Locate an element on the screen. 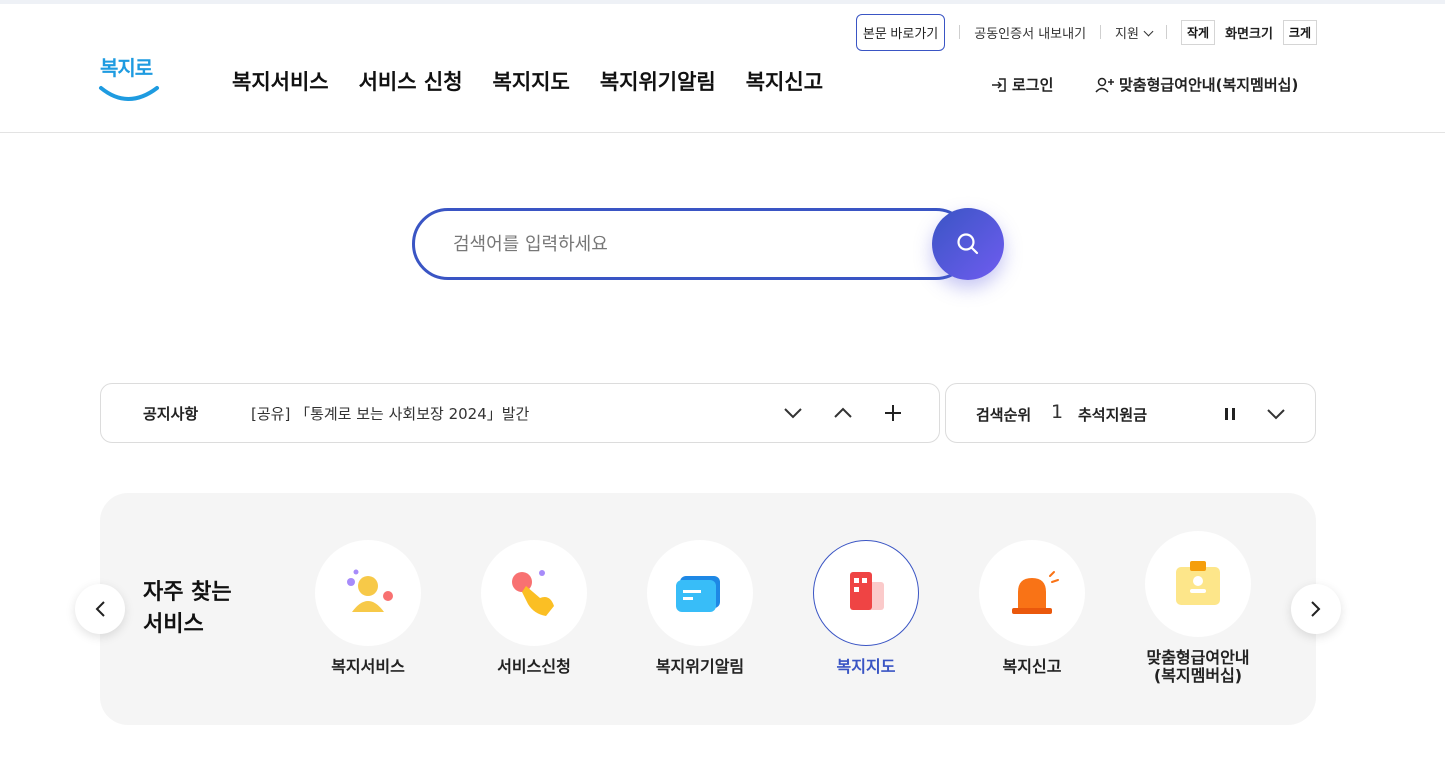 Image resolution: width=1445 pixels, height=771 pixels. plus-icon is located at coordinates (893, 413).